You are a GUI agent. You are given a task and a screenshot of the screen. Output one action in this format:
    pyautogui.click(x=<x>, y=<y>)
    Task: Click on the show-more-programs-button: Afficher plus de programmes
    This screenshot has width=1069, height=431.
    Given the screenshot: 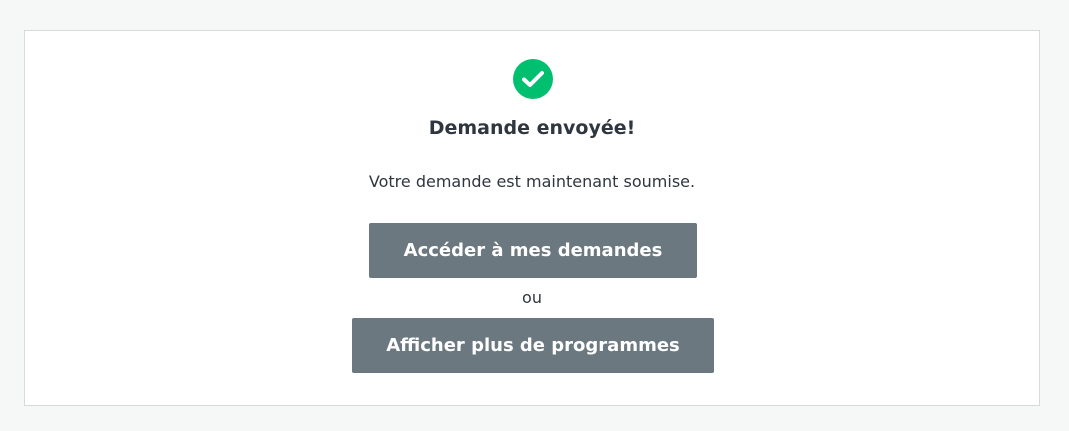 What is the action you would take?
    pyautogui.click(x=533, y=345)
    